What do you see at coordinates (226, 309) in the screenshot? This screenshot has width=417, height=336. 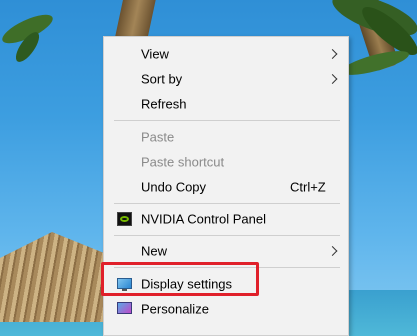 I see `menu-item-personalize: Personalize` at bounding box center [226, 309].